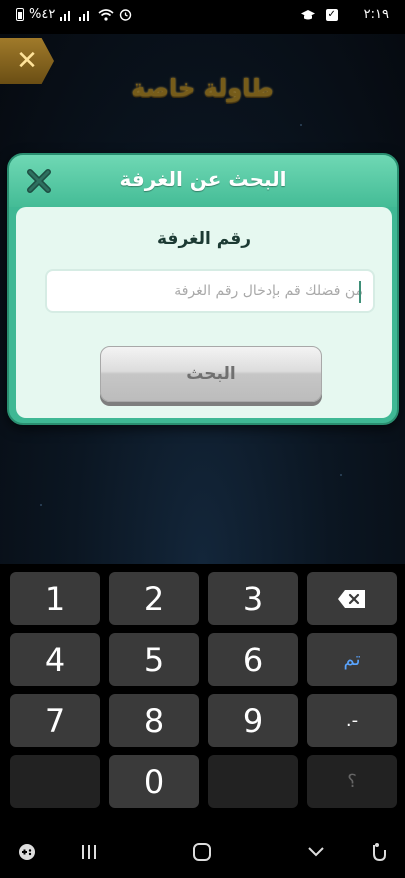  What do you see at coordinates (202, 17) in the screenshot?
I see `status-bar: %٤٢ ✓ ٢:١٩` at bounding box center [202, 17].